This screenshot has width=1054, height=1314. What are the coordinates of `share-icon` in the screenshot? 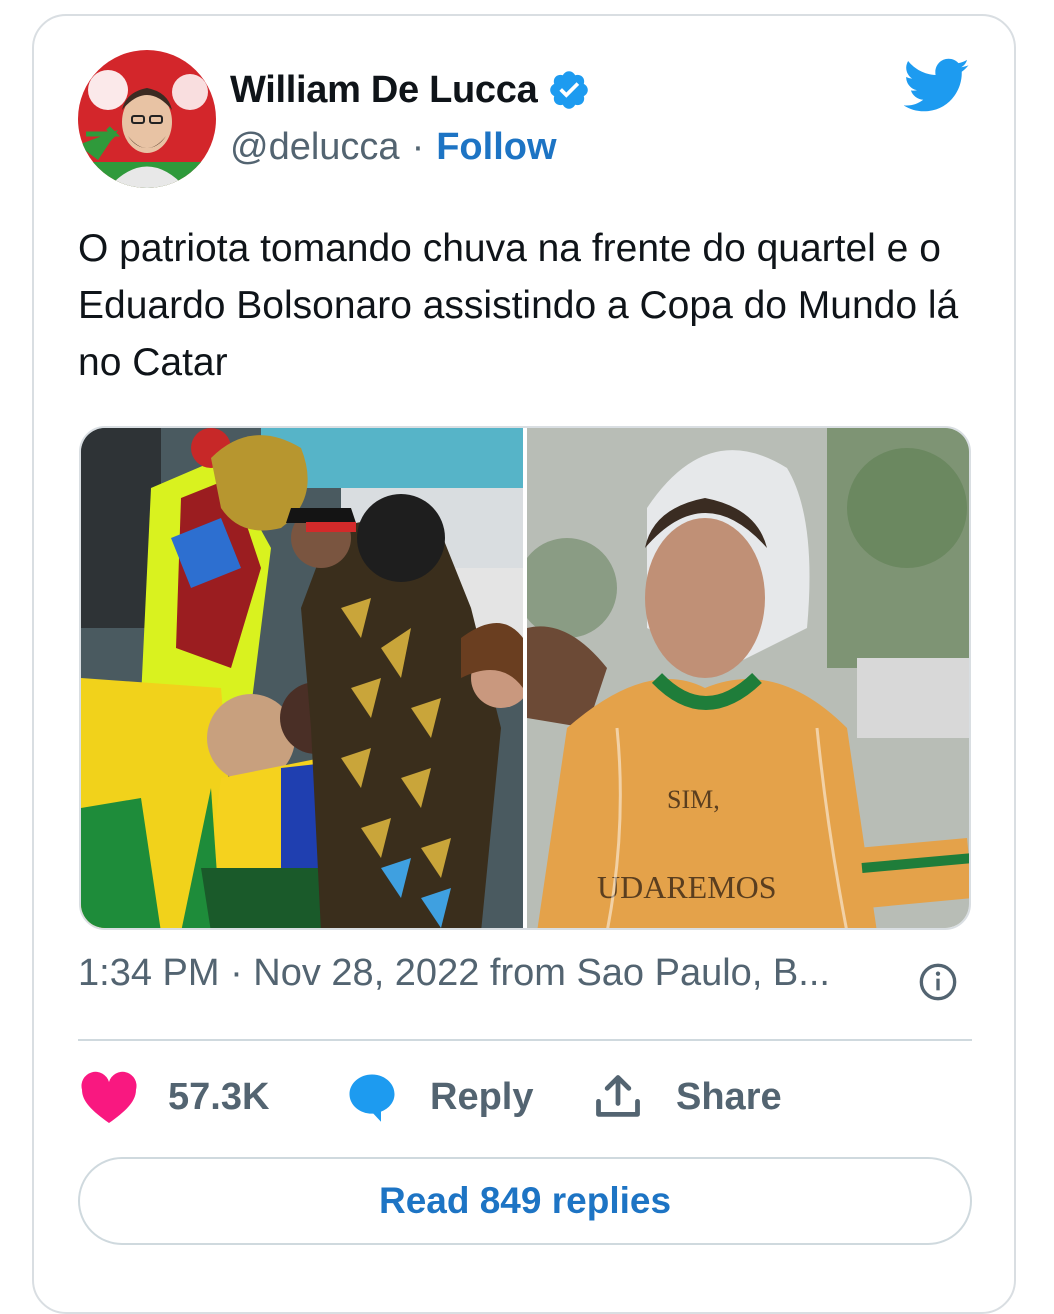 It's located at (618, 1096).